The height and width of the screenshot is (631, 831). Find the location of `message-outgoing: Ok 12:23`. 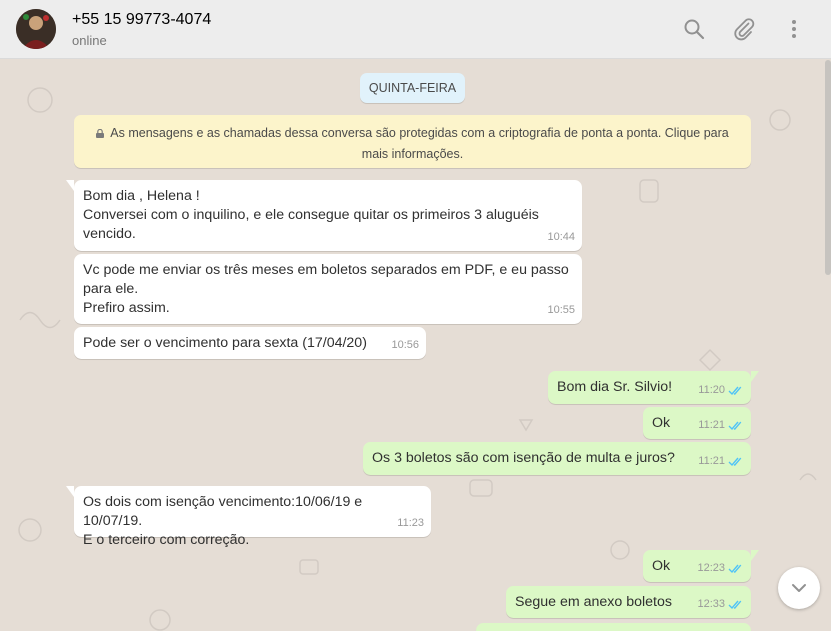

message-outgoing: Ok 12:23 is located at coordinates (701, 566).